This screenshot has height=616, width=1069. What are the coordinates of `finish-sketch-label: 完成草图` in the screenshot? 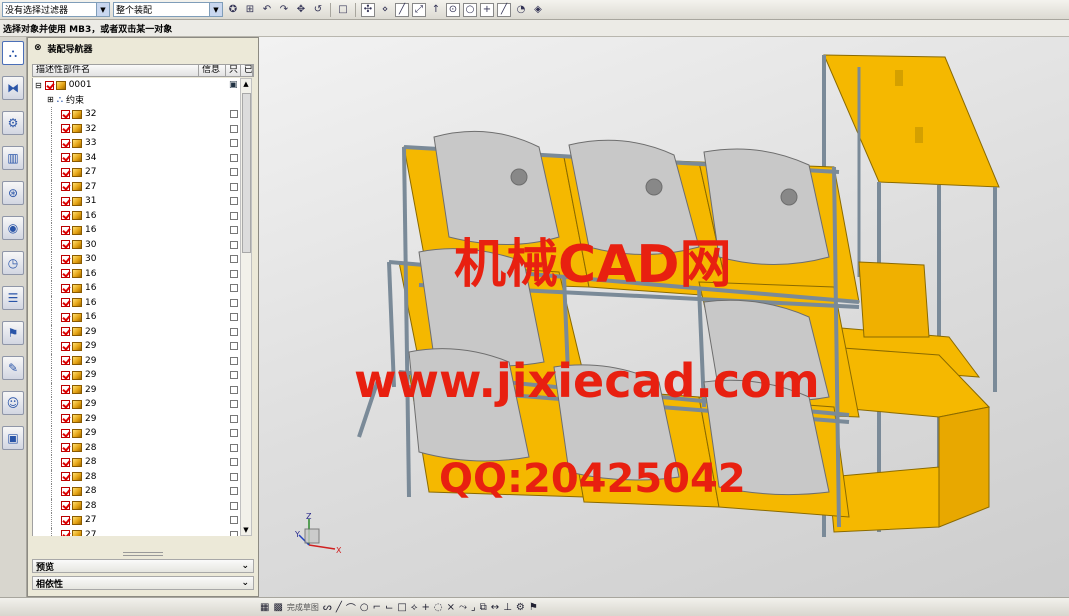 It's located at (303, 607).